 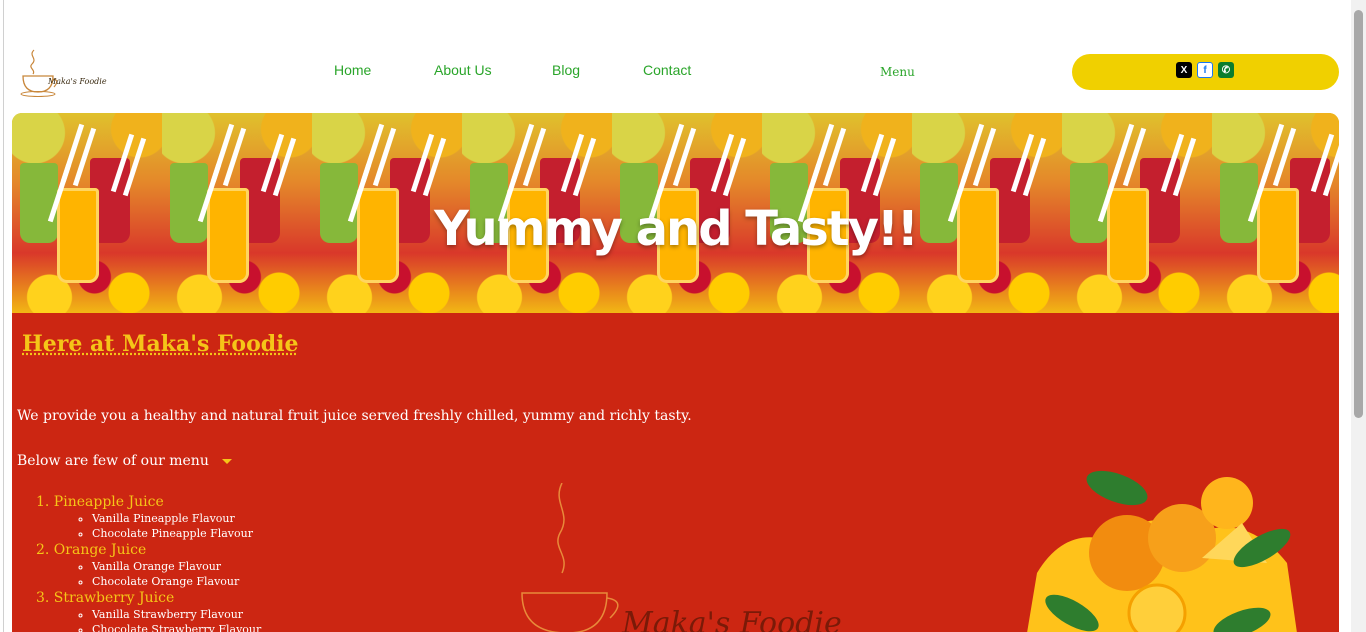 I want to click on nav-contact: Contact, so click(x=667, y=70).